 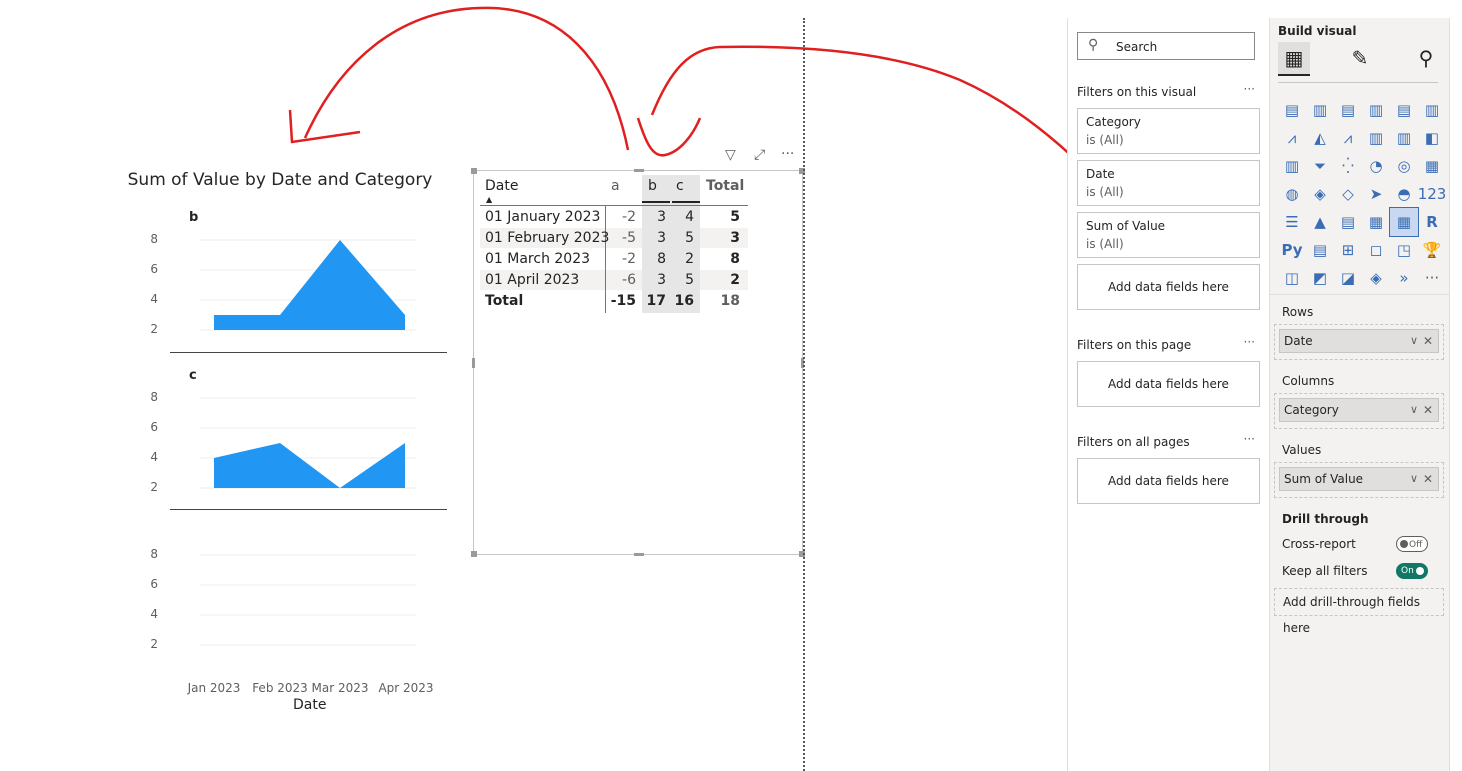 I want to click on paginated-icon: ◫, so click(x=1292, y=278).